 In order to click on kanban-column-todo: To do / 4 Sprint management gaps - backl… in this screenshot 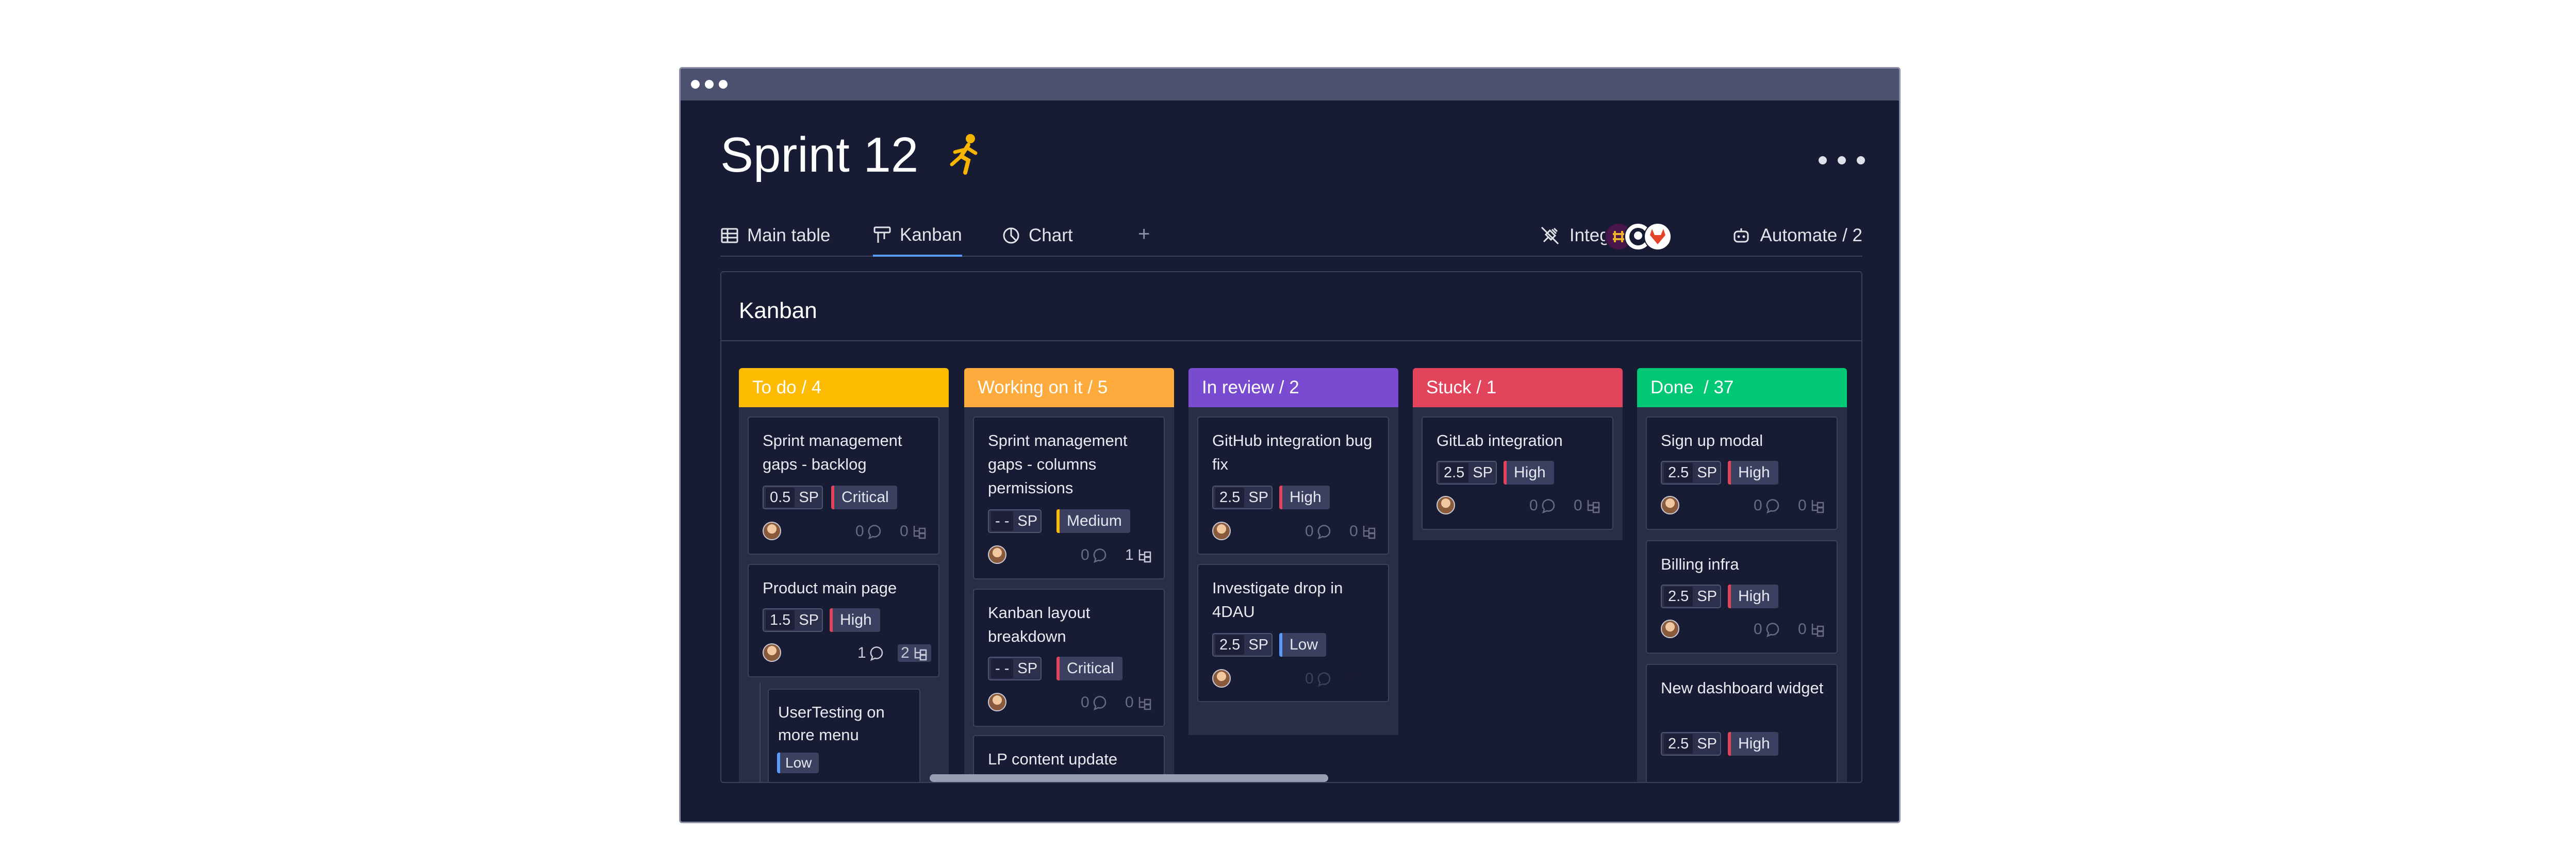, I will do `click(844, 575)`.